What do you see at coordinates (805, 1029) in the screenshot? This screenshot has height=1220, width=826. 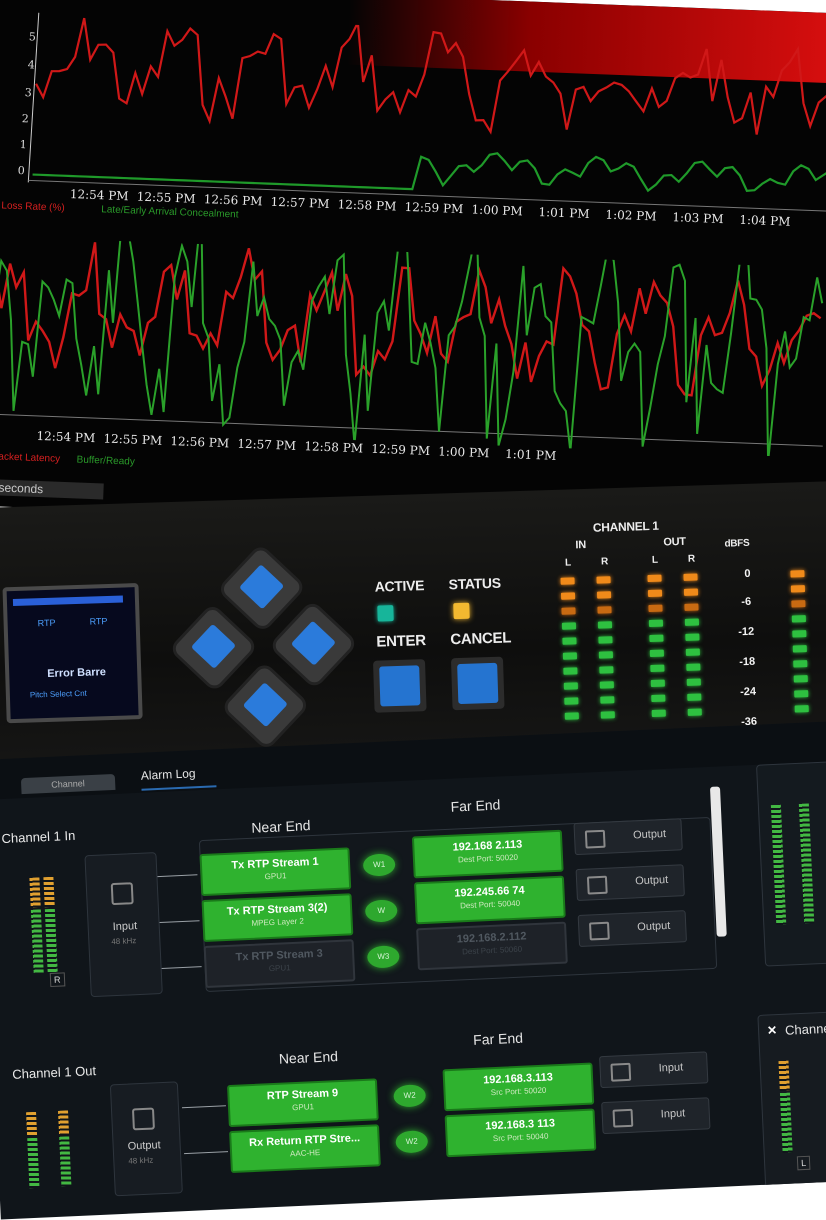 I see `channel-2-label: Channe` at bounding box center [805, 1029].